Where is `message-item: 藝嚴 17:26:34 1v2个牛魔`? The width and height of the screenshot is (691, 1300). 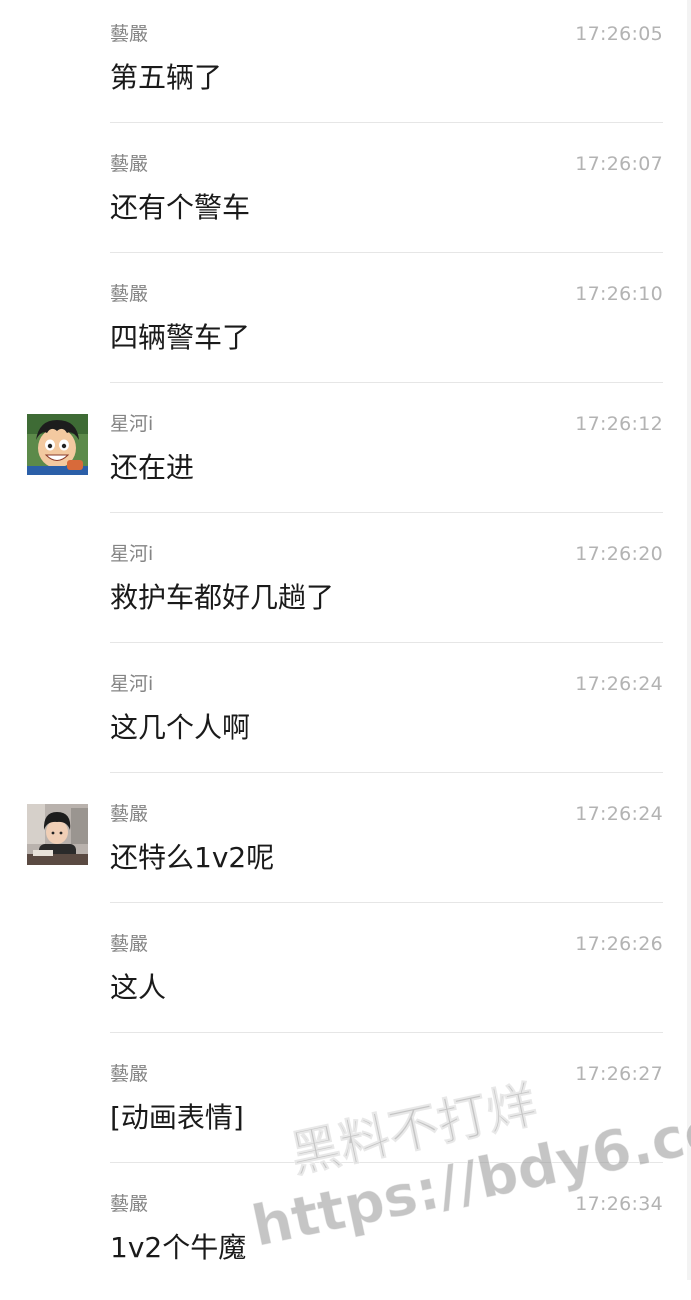 message-item: 藝嚴 17:26:34 1v2个牛魔 is located at coordinates (345, 1235).